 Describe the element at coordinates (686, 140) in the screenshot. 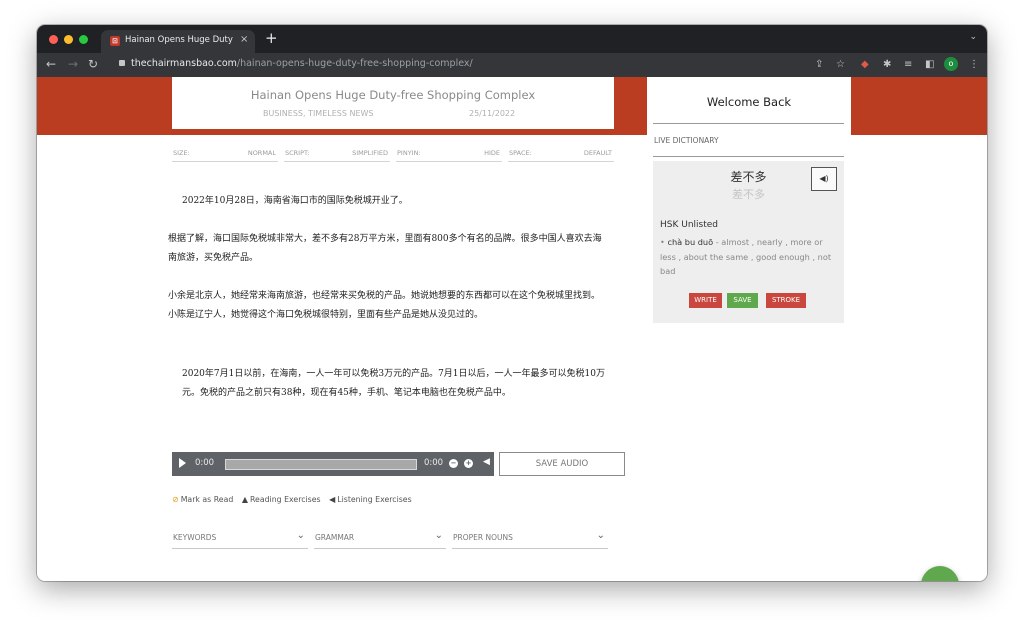

I see `live-dictionary-label: LIVE DICTIONARY` at that location.